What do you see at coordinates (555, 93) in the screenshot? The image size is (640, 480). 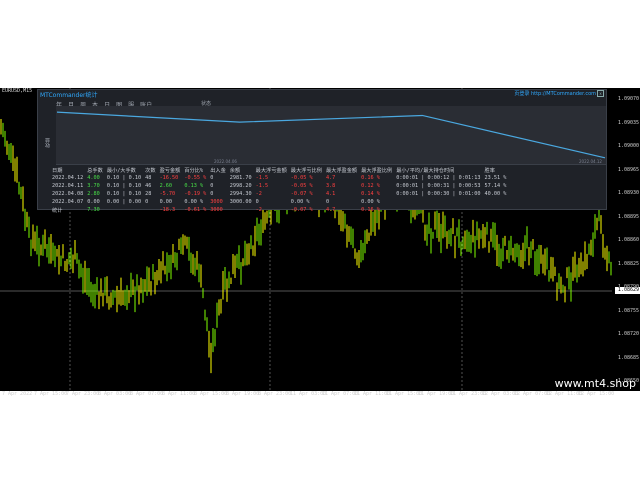 I see `website-link: 页登录 http://MTCommander.com` at bounding box center [555, 93].